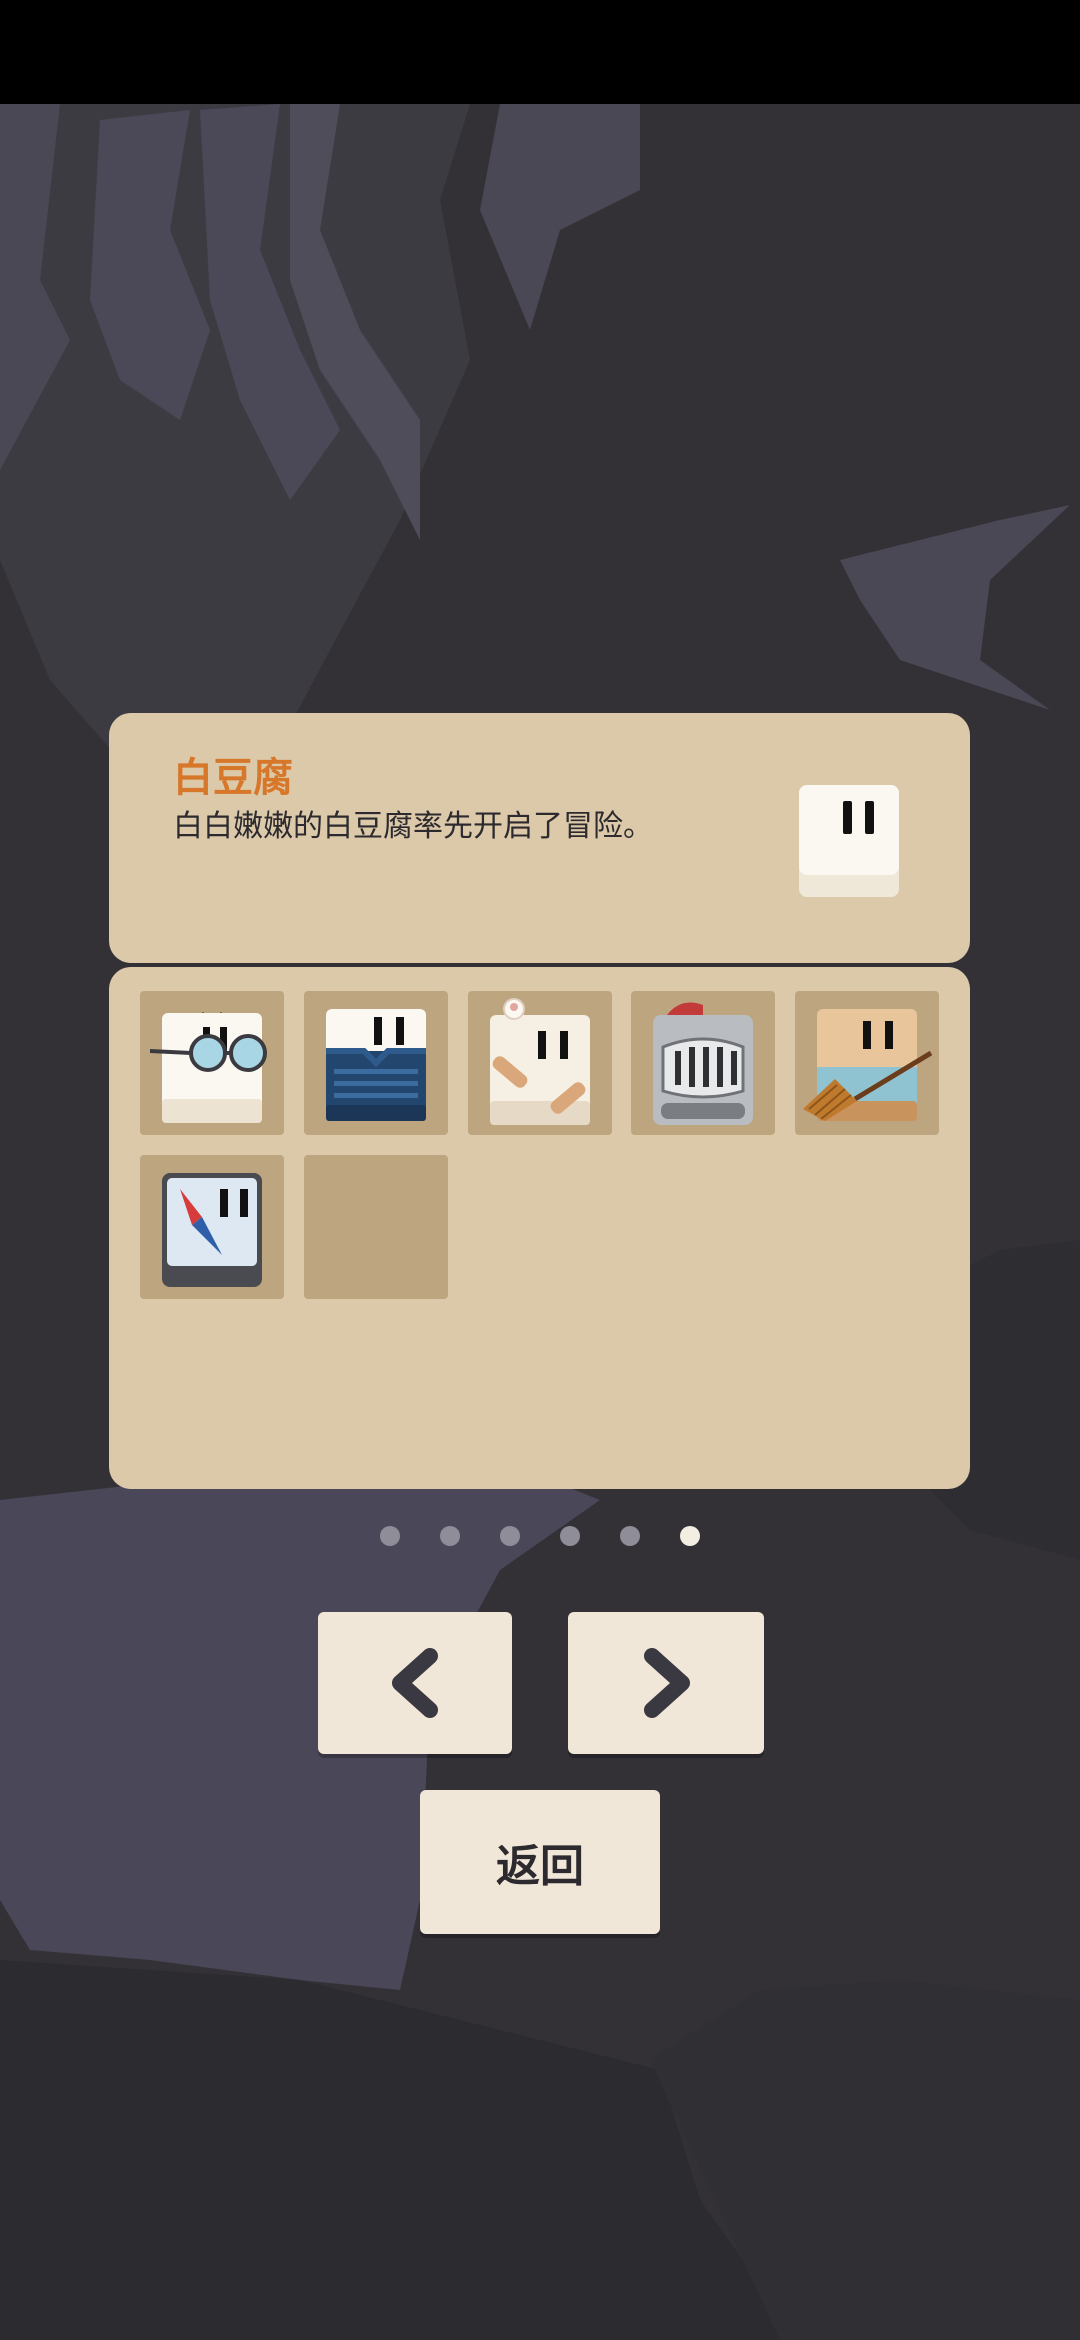 The image size is (1080, 2340). I want to click on white-tofu-preview-icon, so click(849, 841).